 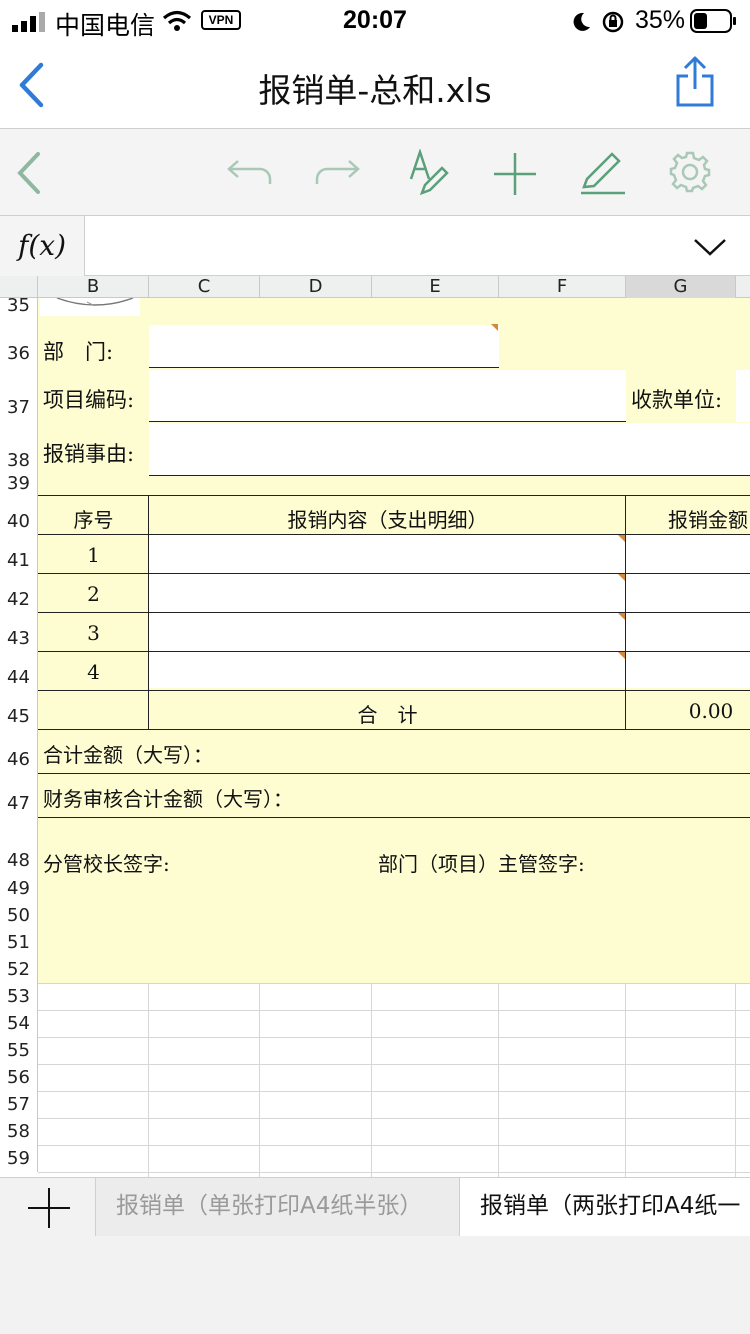 I want to click on column-header-g: G, so click(x=681, y=287).